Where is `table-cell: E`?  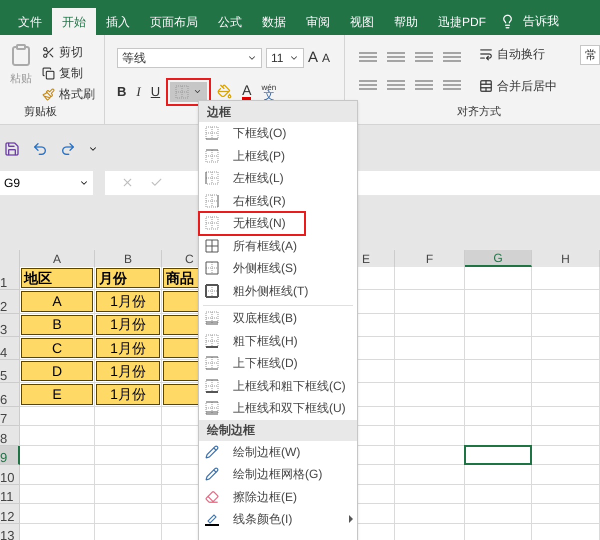 table-cell: E is located at coordinates (57, 394).